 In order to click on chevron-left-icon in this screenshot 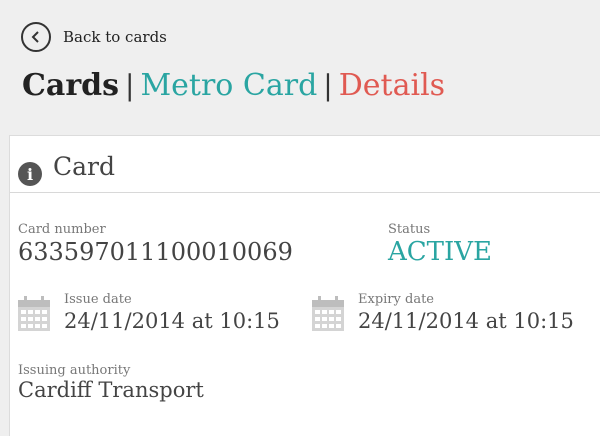, I will do `click(35, 37)`.